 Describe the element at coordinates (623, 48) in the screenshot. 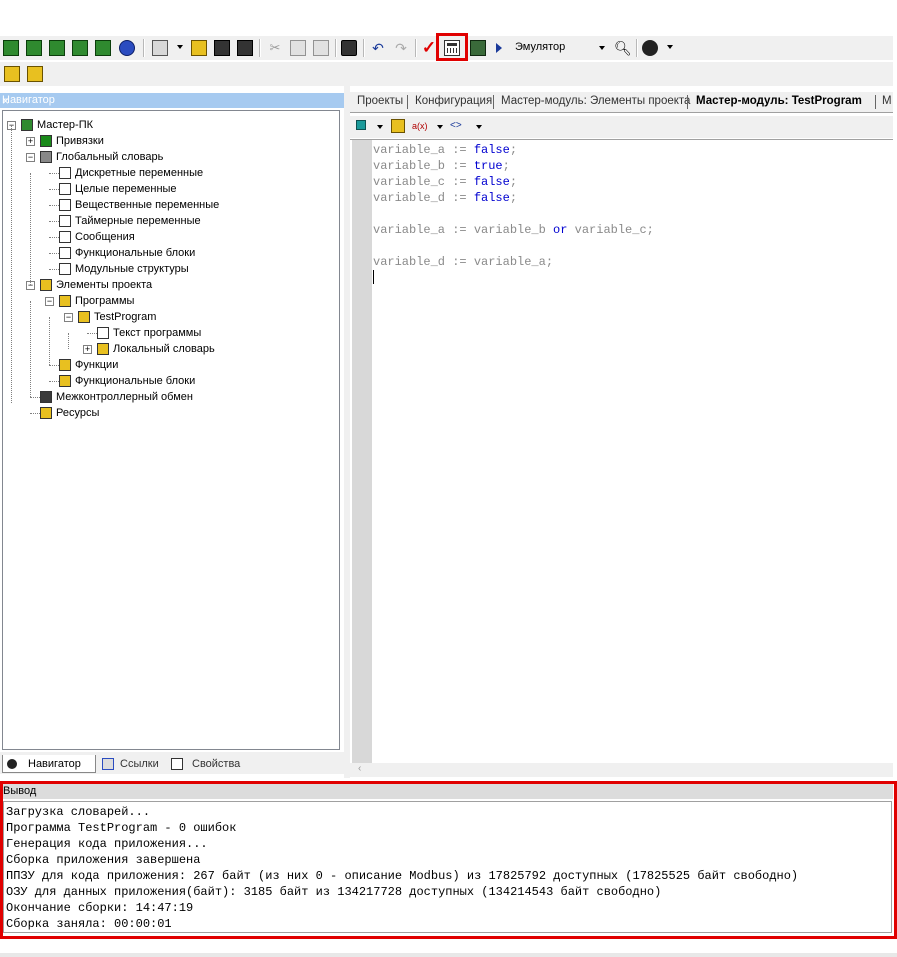

I see `search-icon: 🔍︎` at that location.